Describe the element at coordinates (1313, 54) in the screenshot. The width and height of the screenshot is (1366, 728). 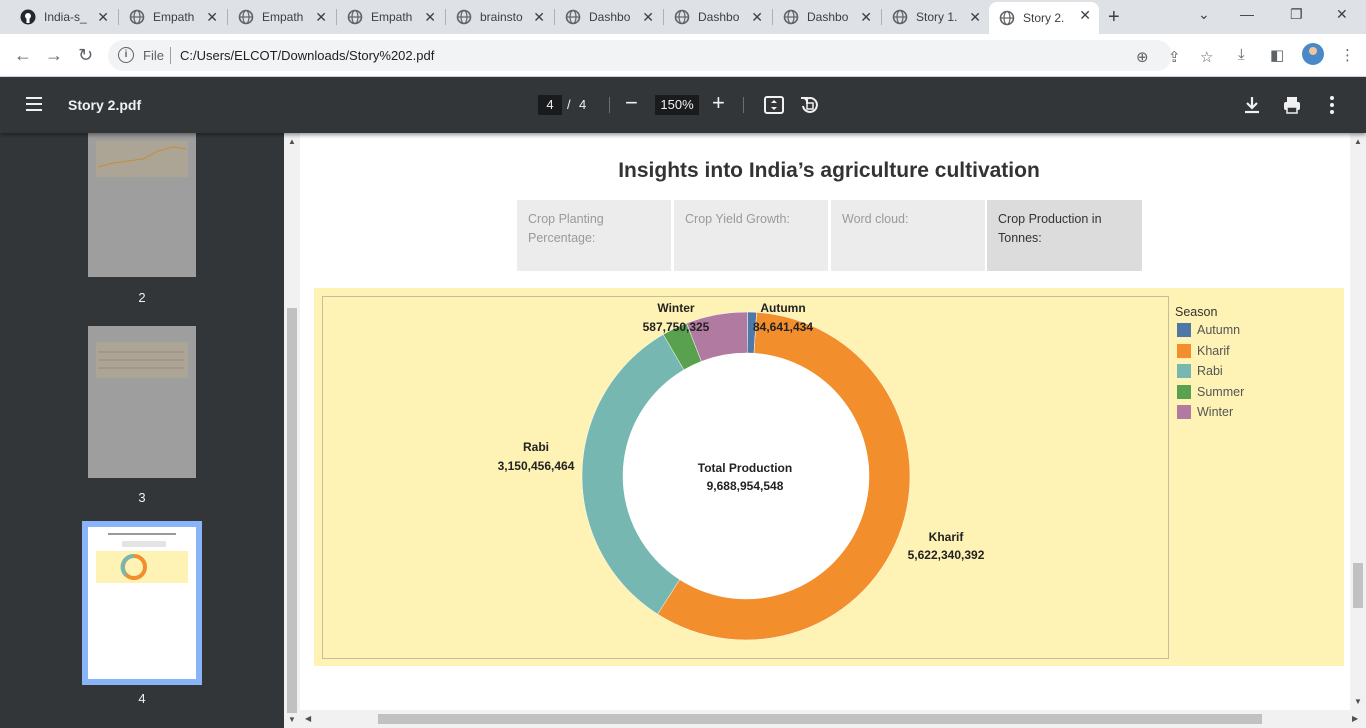
I see `profile-avatar` at that location.